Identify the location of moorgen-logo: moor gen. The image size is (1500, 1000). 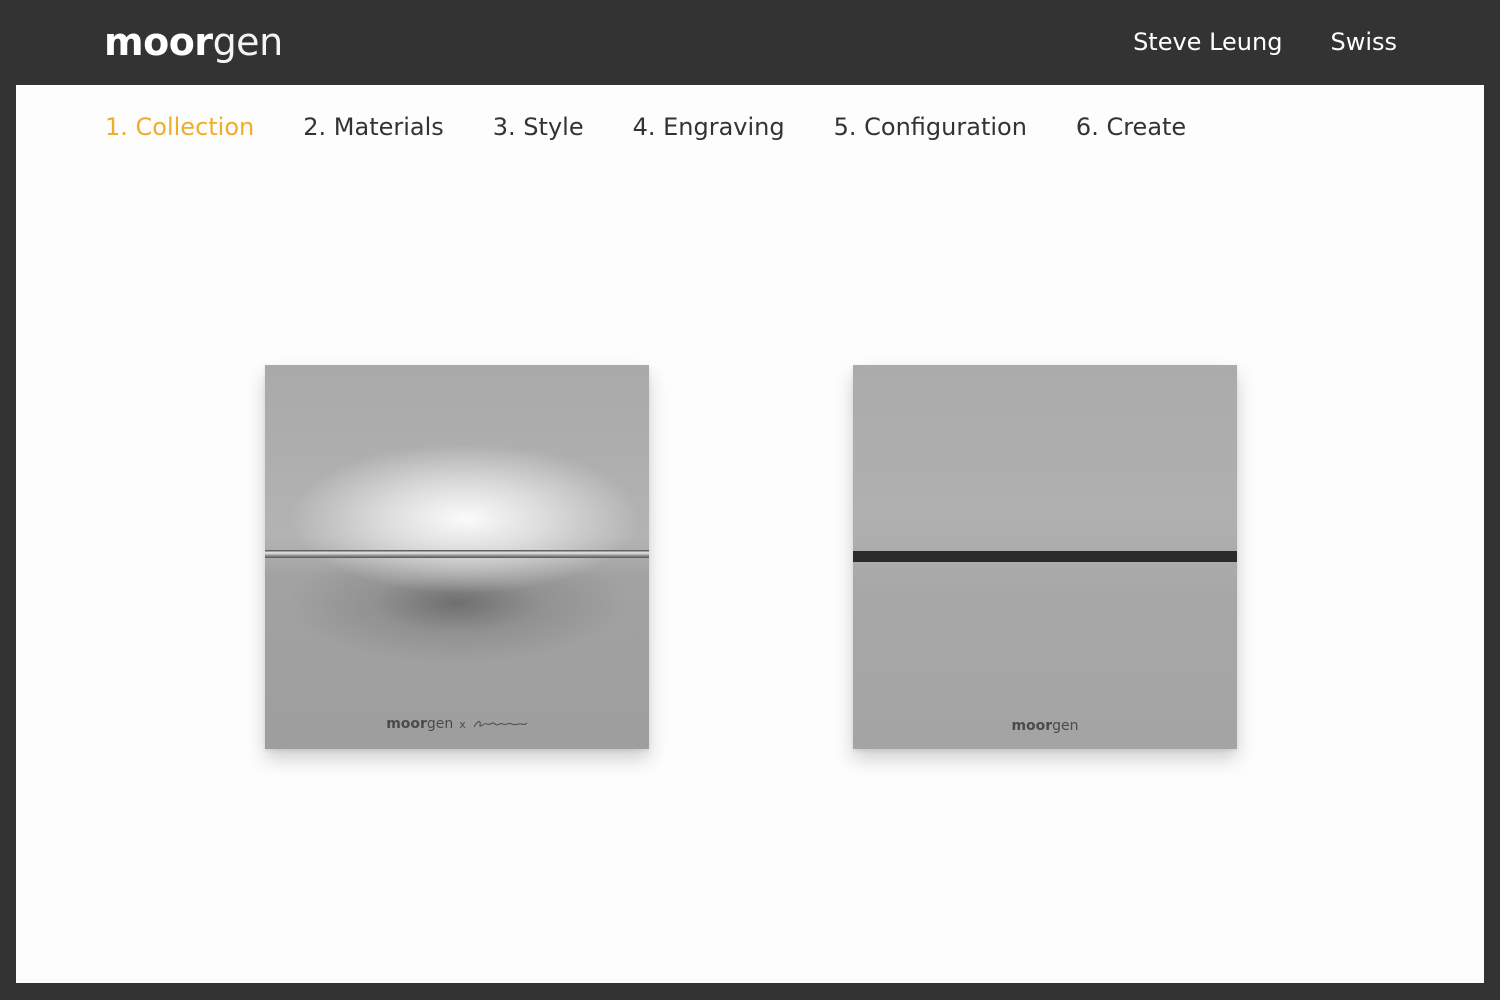
(193, 45).